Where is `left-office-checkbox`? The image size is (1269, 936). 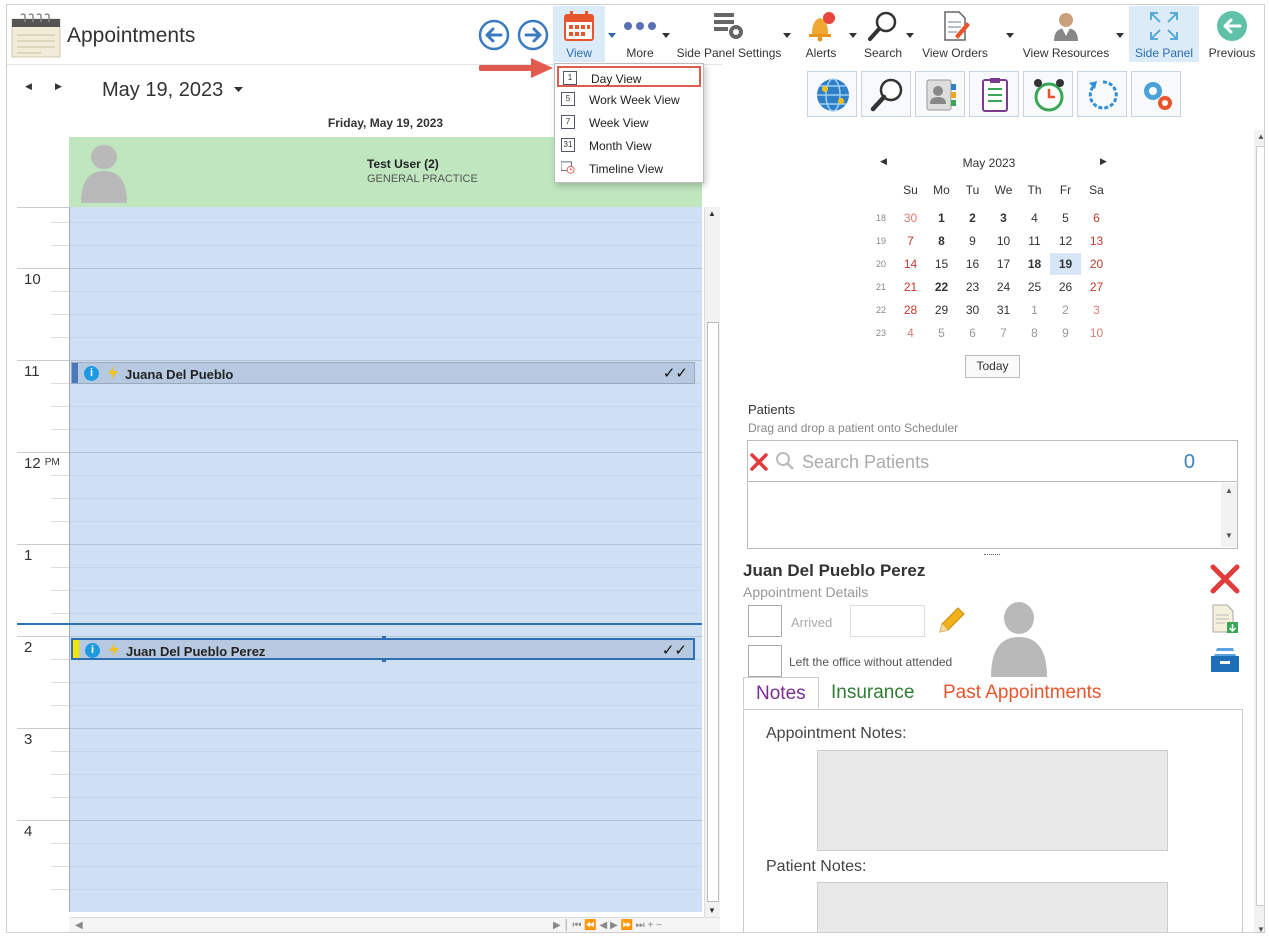
left-office-checkbox is located at coordinates (765, 661).